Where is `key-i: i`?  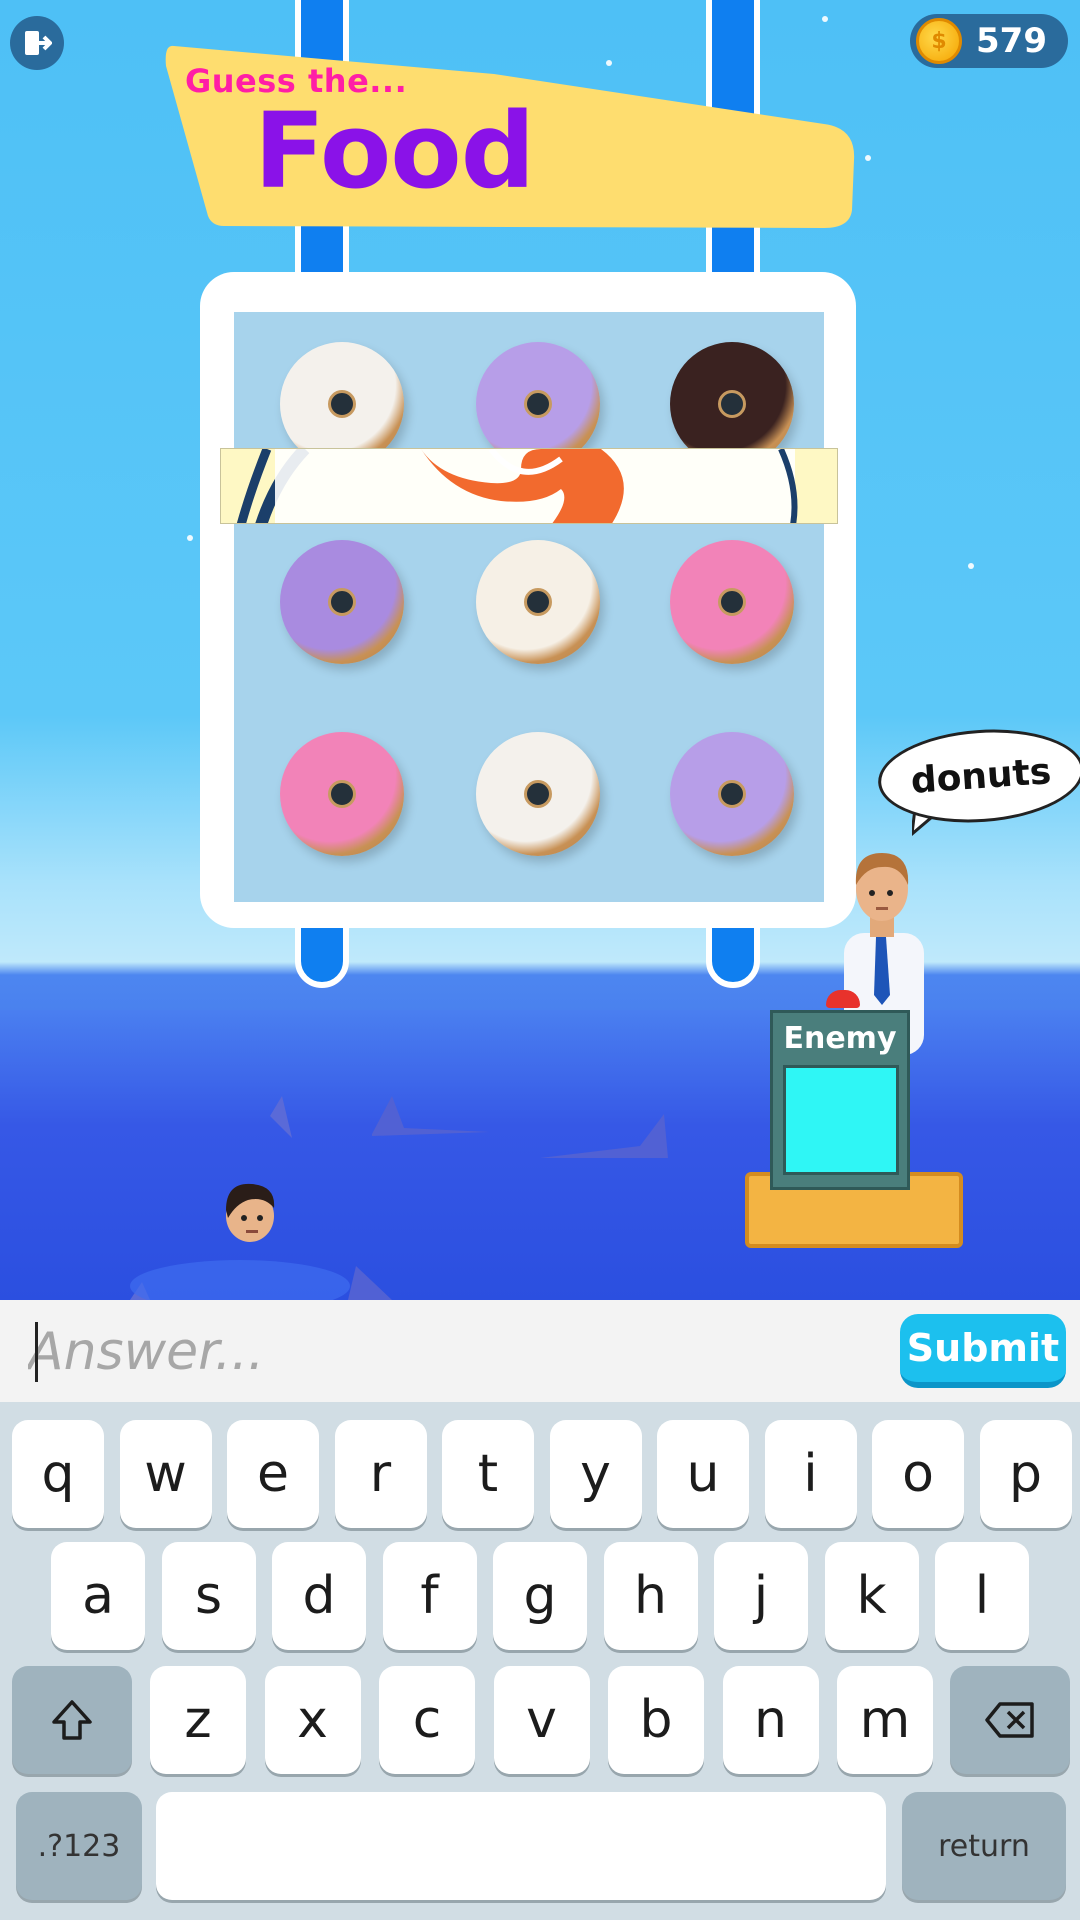 key-i: i is located at coordinates (810, 1474).